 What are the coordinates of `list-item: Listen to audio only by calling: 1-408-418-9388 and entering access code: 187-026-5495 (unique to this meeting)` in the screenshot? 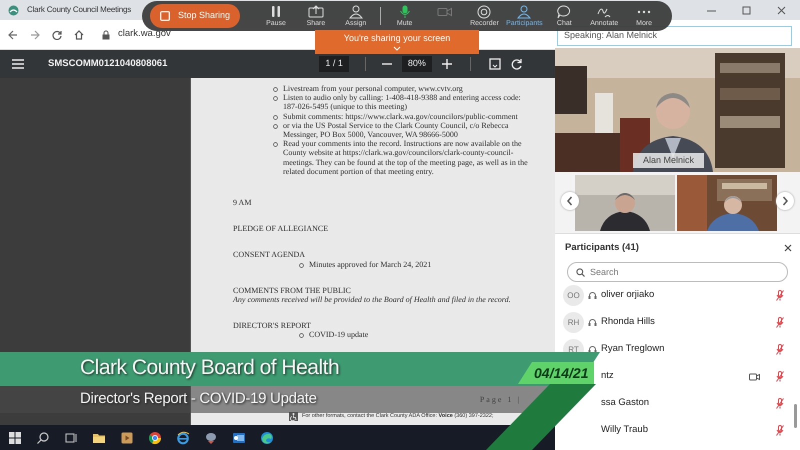 It's located at (402, 102).